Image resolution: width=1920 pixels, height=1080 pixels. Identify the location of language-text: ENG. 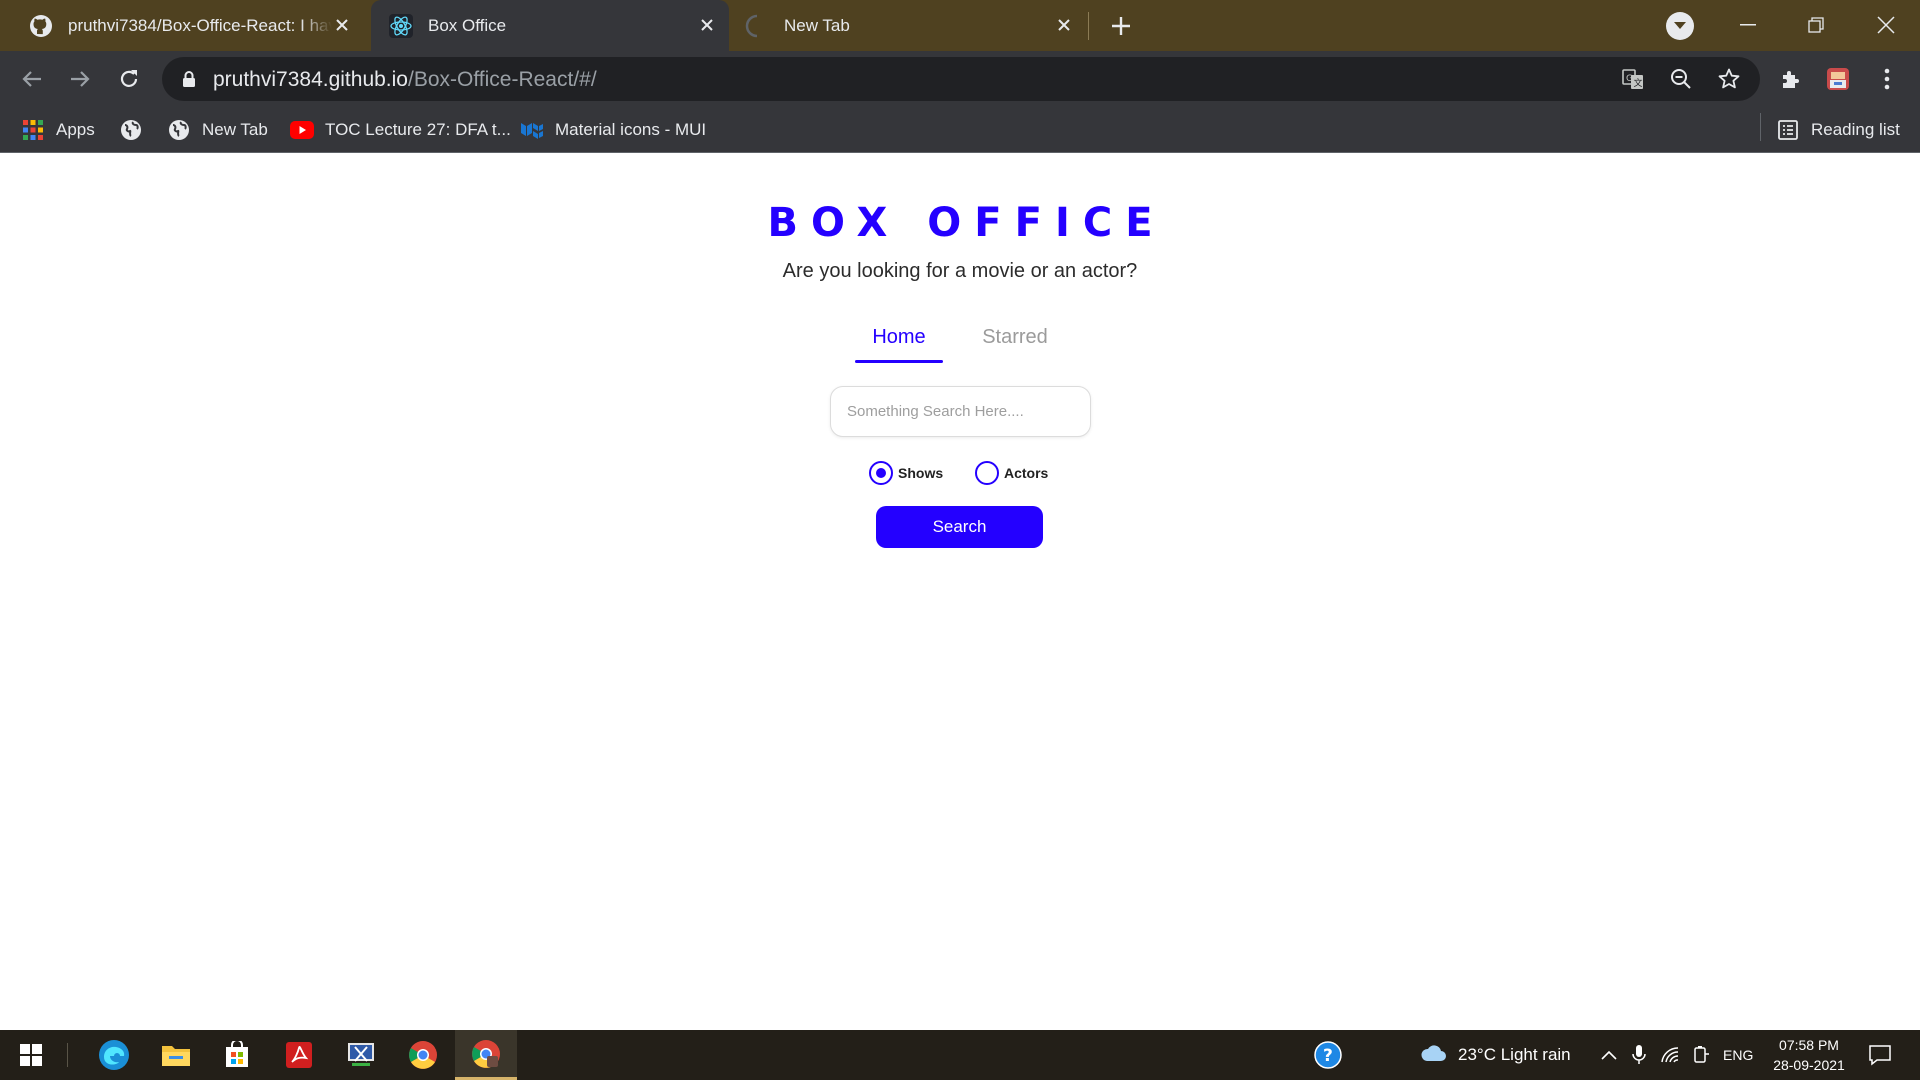
(1738, 1055).